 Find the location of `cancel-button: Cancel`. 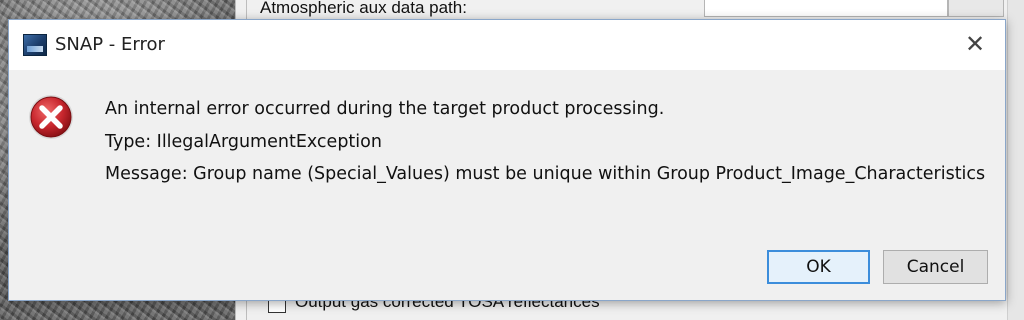

cancel-button: Cancel is located at coordinates (935, 267).